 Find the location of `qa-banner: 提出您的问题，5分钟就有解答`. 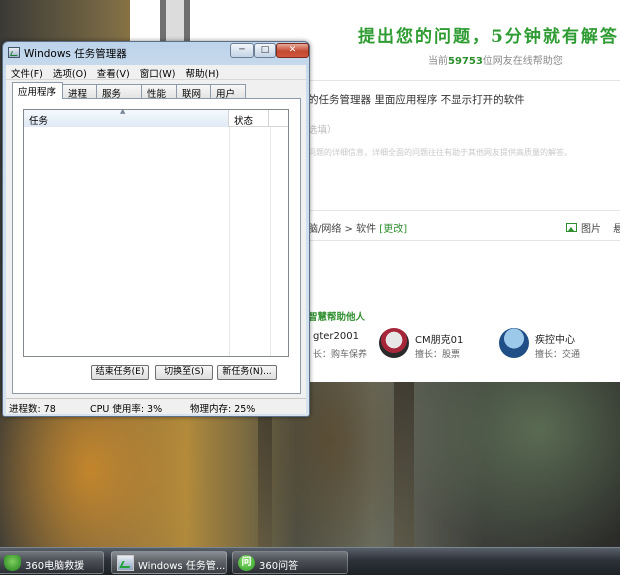

qa-banner: 提出您的问题，5分钟就有解答 is located at coordinates (488, 37).